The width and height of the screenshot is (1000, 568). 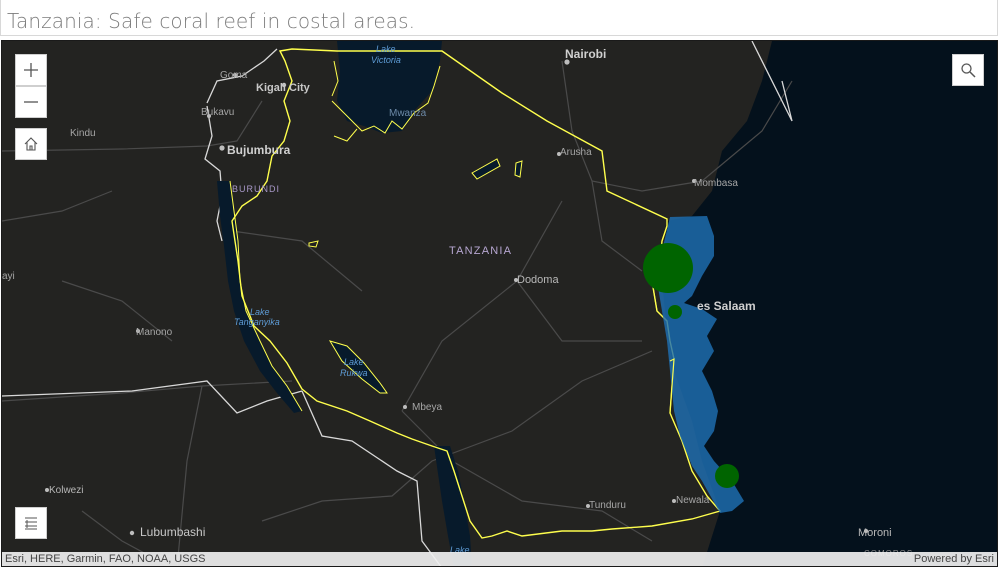 I want to click on label-tunduru: Tunduru, so click(x=607, y=505).